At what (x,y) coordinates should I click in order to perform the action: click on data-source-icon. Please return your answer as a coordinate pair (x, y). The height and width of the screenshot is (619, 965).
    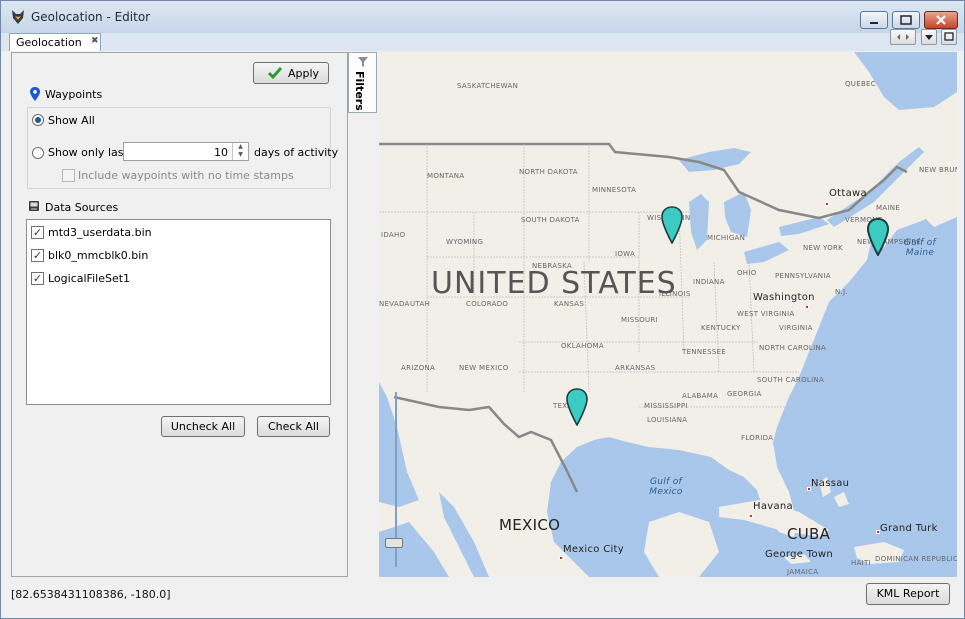
    Looking at the image, I should click on (34, 206).